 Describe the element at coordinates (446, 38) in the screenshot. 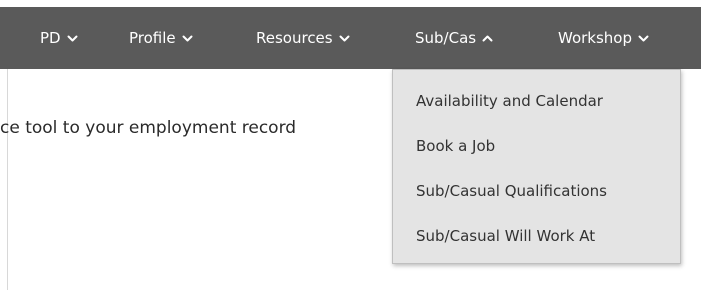

I see `nav-item-label: Sub/Cas` at that location.